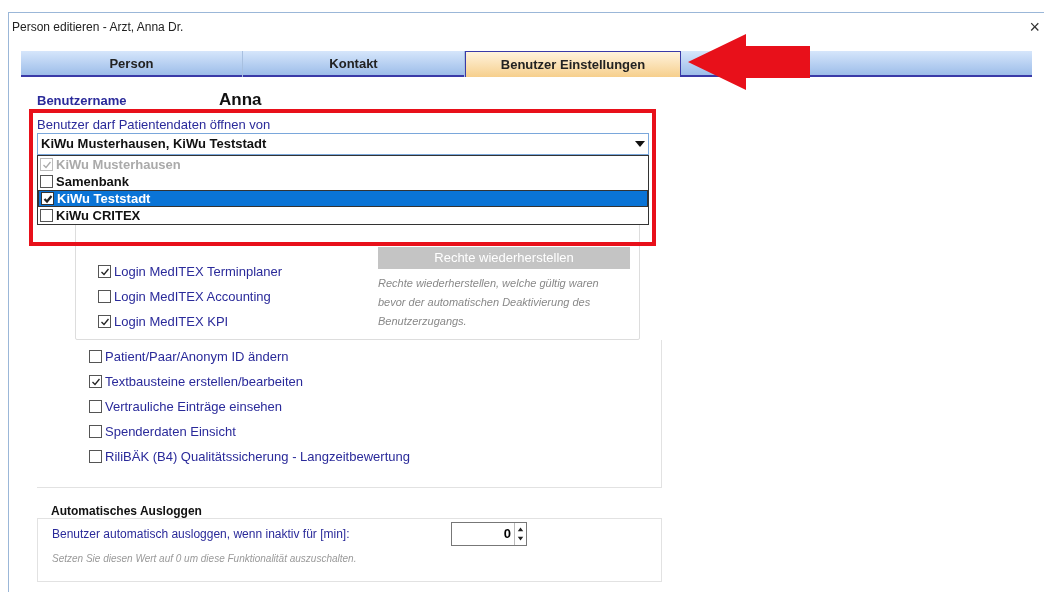 This screenshot has height=592, width=1052. What do you see at coordinates (343, 144) in the screenshot?
I see `dropdown: KiWu Musterhausen, KiWu Teststadt` at bounding box center [343, 144].